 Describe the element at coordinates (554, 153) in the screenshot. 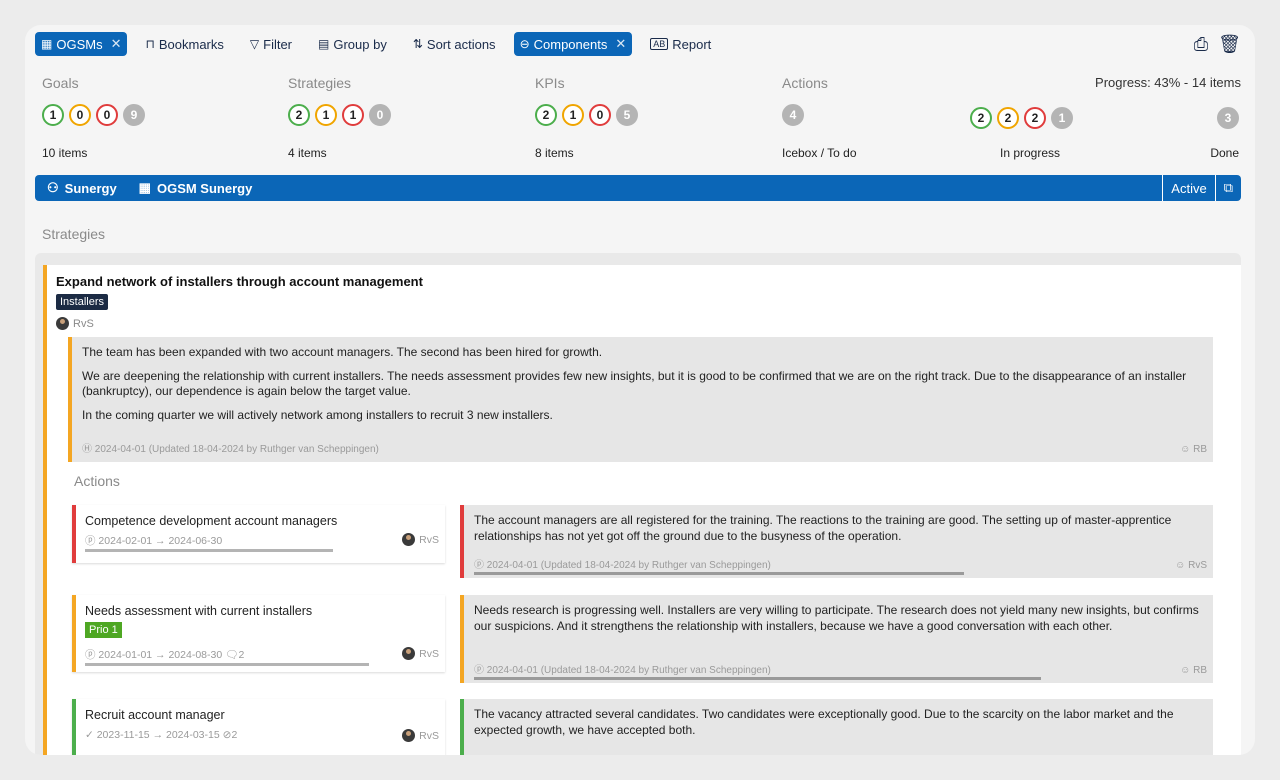

I see `kpis-count: 8 items` at that location.